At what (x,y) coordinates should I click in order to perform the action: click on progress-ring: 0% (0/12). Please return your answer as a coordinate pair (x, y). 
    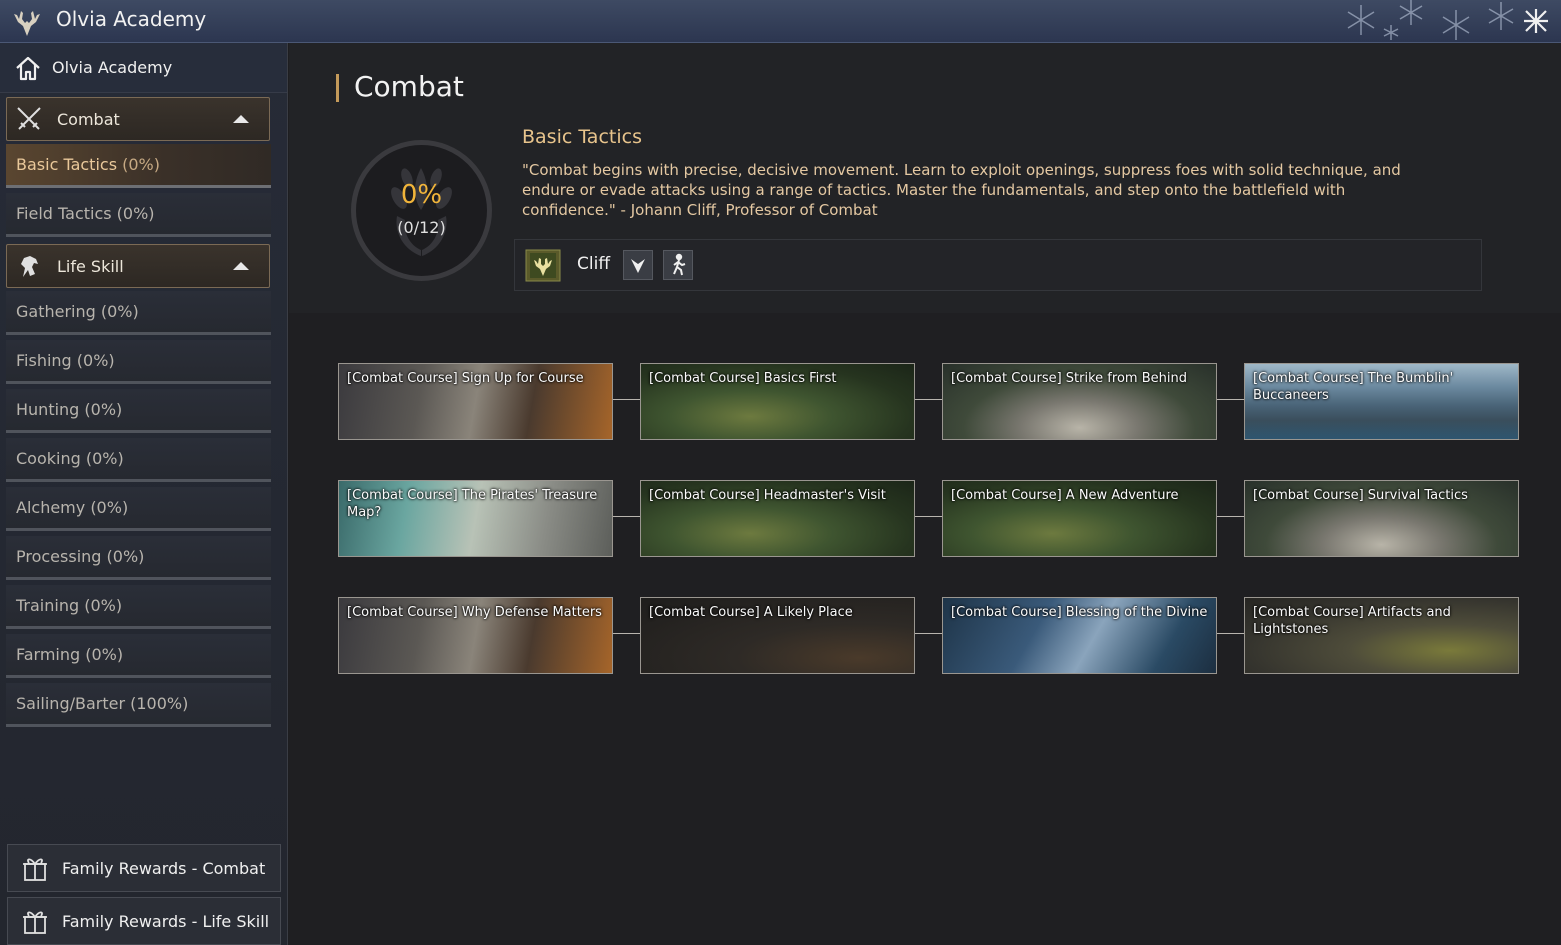
    Looking at the image, I should click on (421, 210).